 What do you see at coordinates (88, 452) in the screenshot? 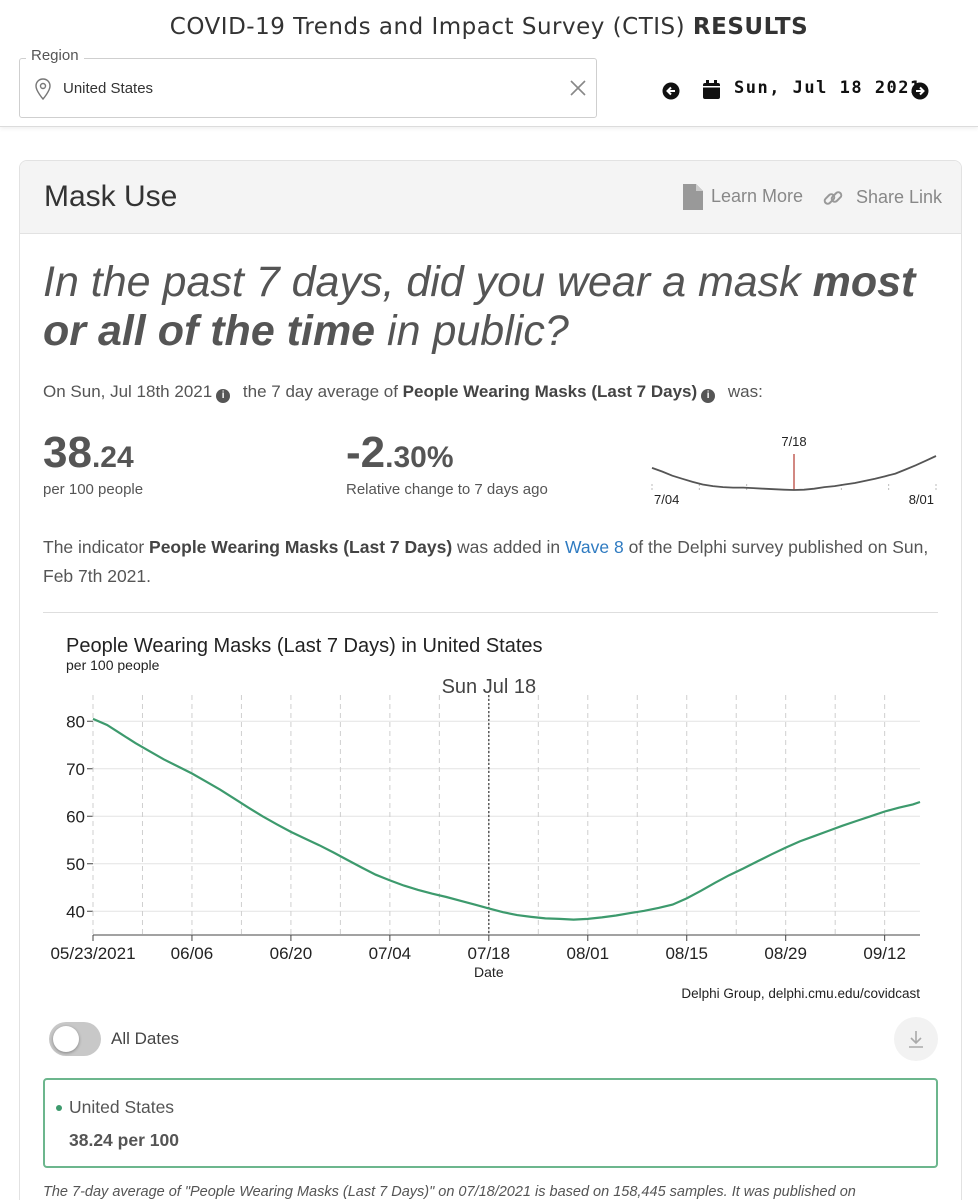
I see `current-value: 38.24` at bounding box center [88, 452].